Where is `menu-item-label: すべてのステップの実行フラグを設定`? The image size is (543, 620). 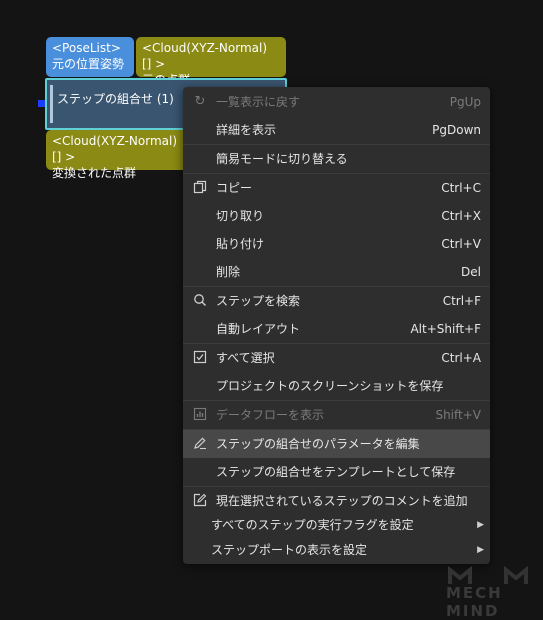 menu-item-label: すべてのステップの実行フラグを設定 is located at coordinates (312, 525).